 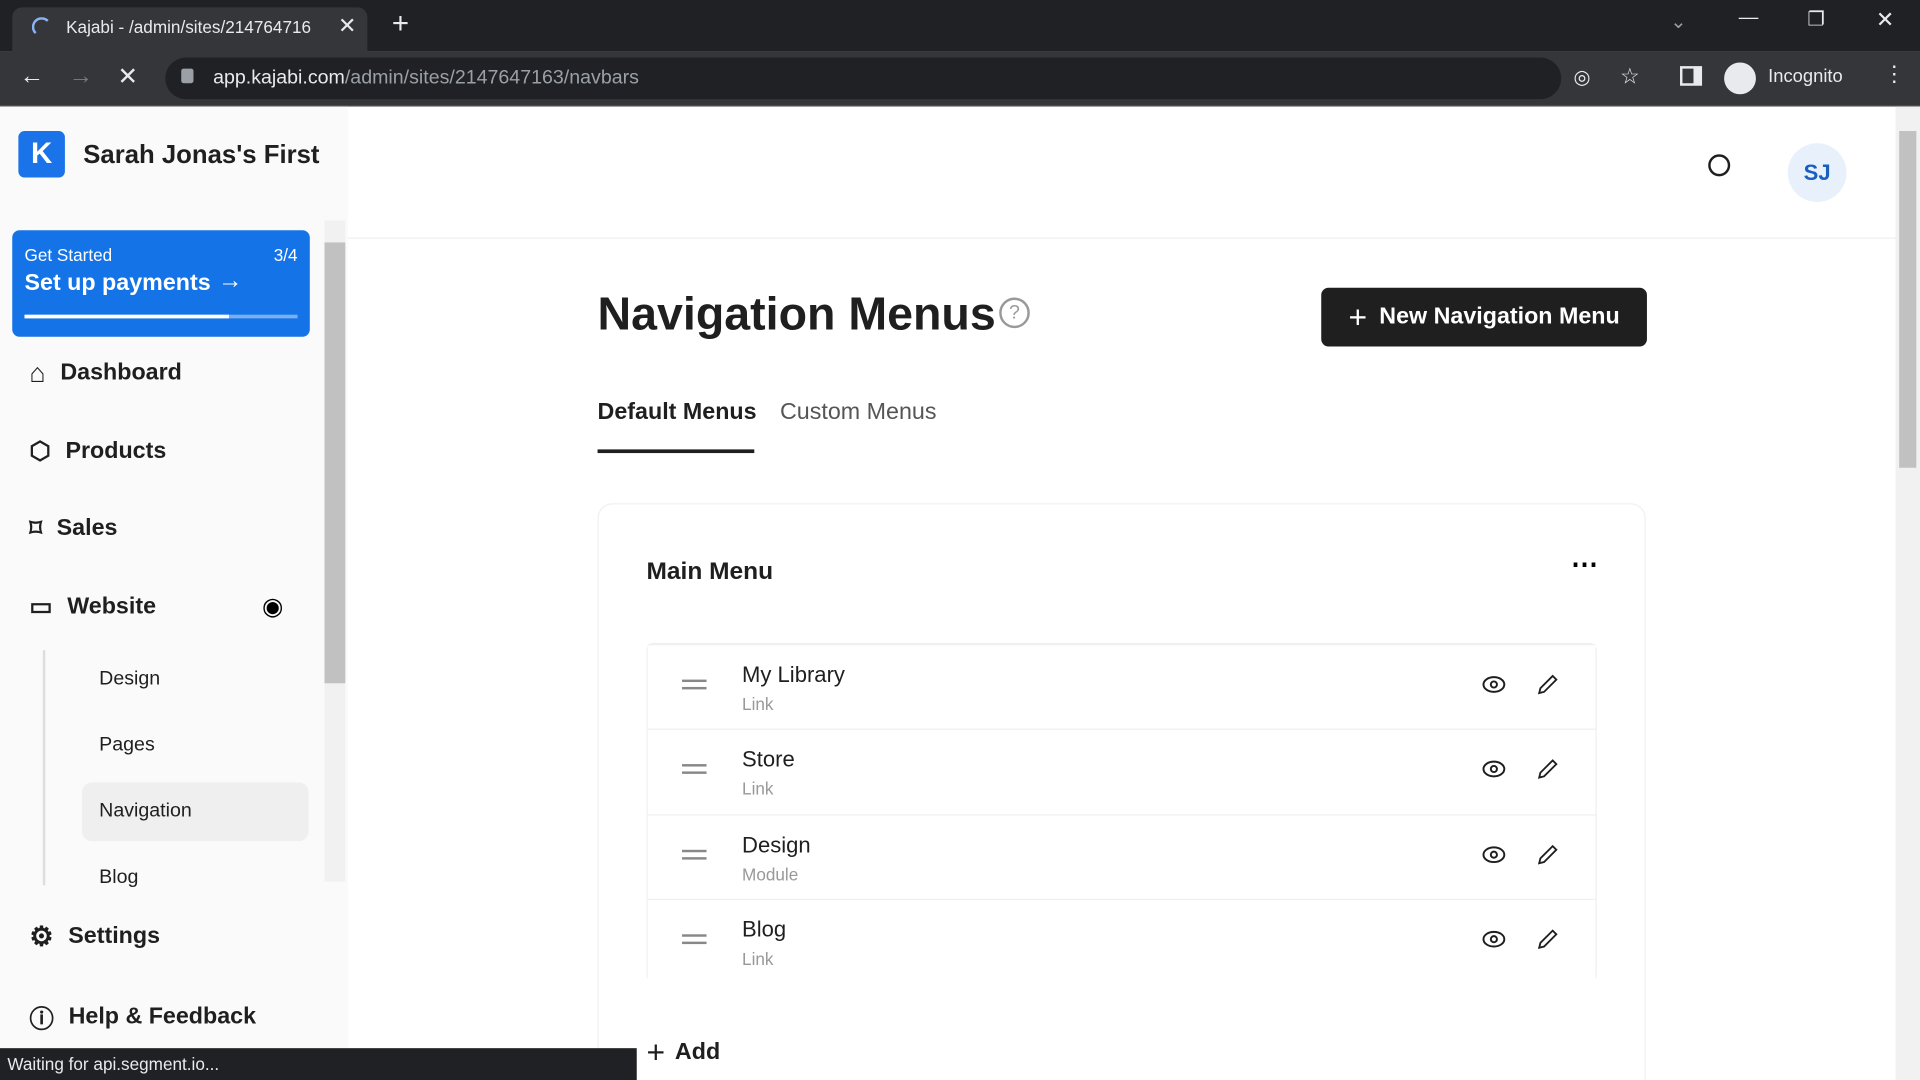 What do you see at coordinates (1817, 173) in the screenshot?
I see `avatar: SJ` at bounding box center [1817, 173].